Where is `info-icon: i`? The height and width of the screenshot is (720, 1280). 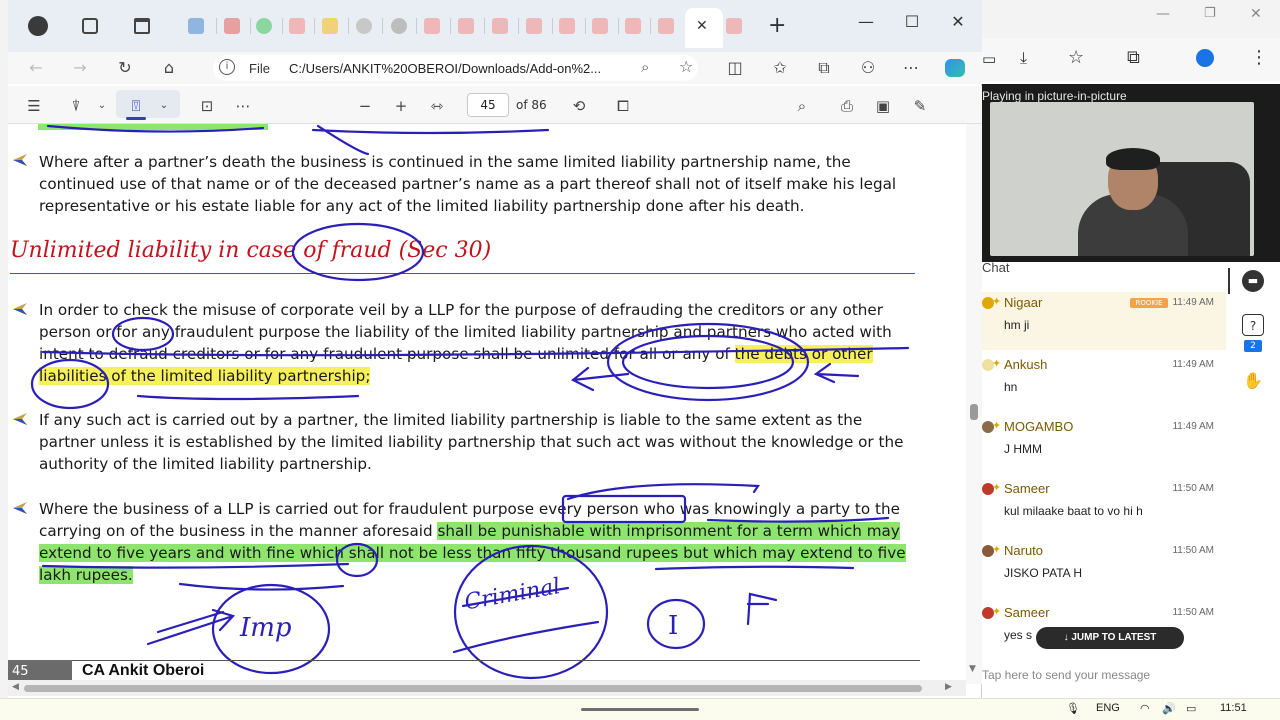 info-icon: i is located at coordinates (227, 67).